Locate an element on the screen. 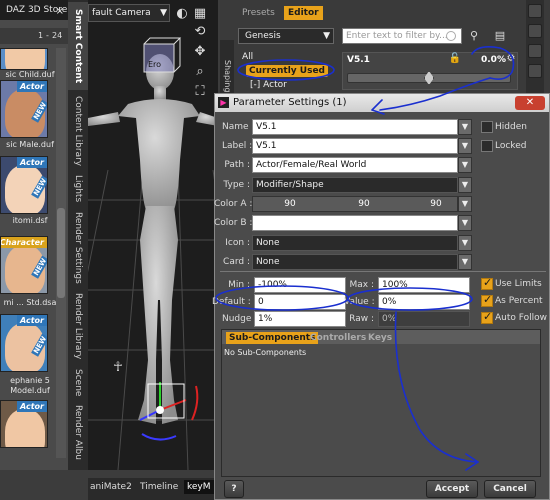 The height and width of the screenshot is (500, 550). tree-item-actor: [-] Actor is located at coordinates (268, 85).